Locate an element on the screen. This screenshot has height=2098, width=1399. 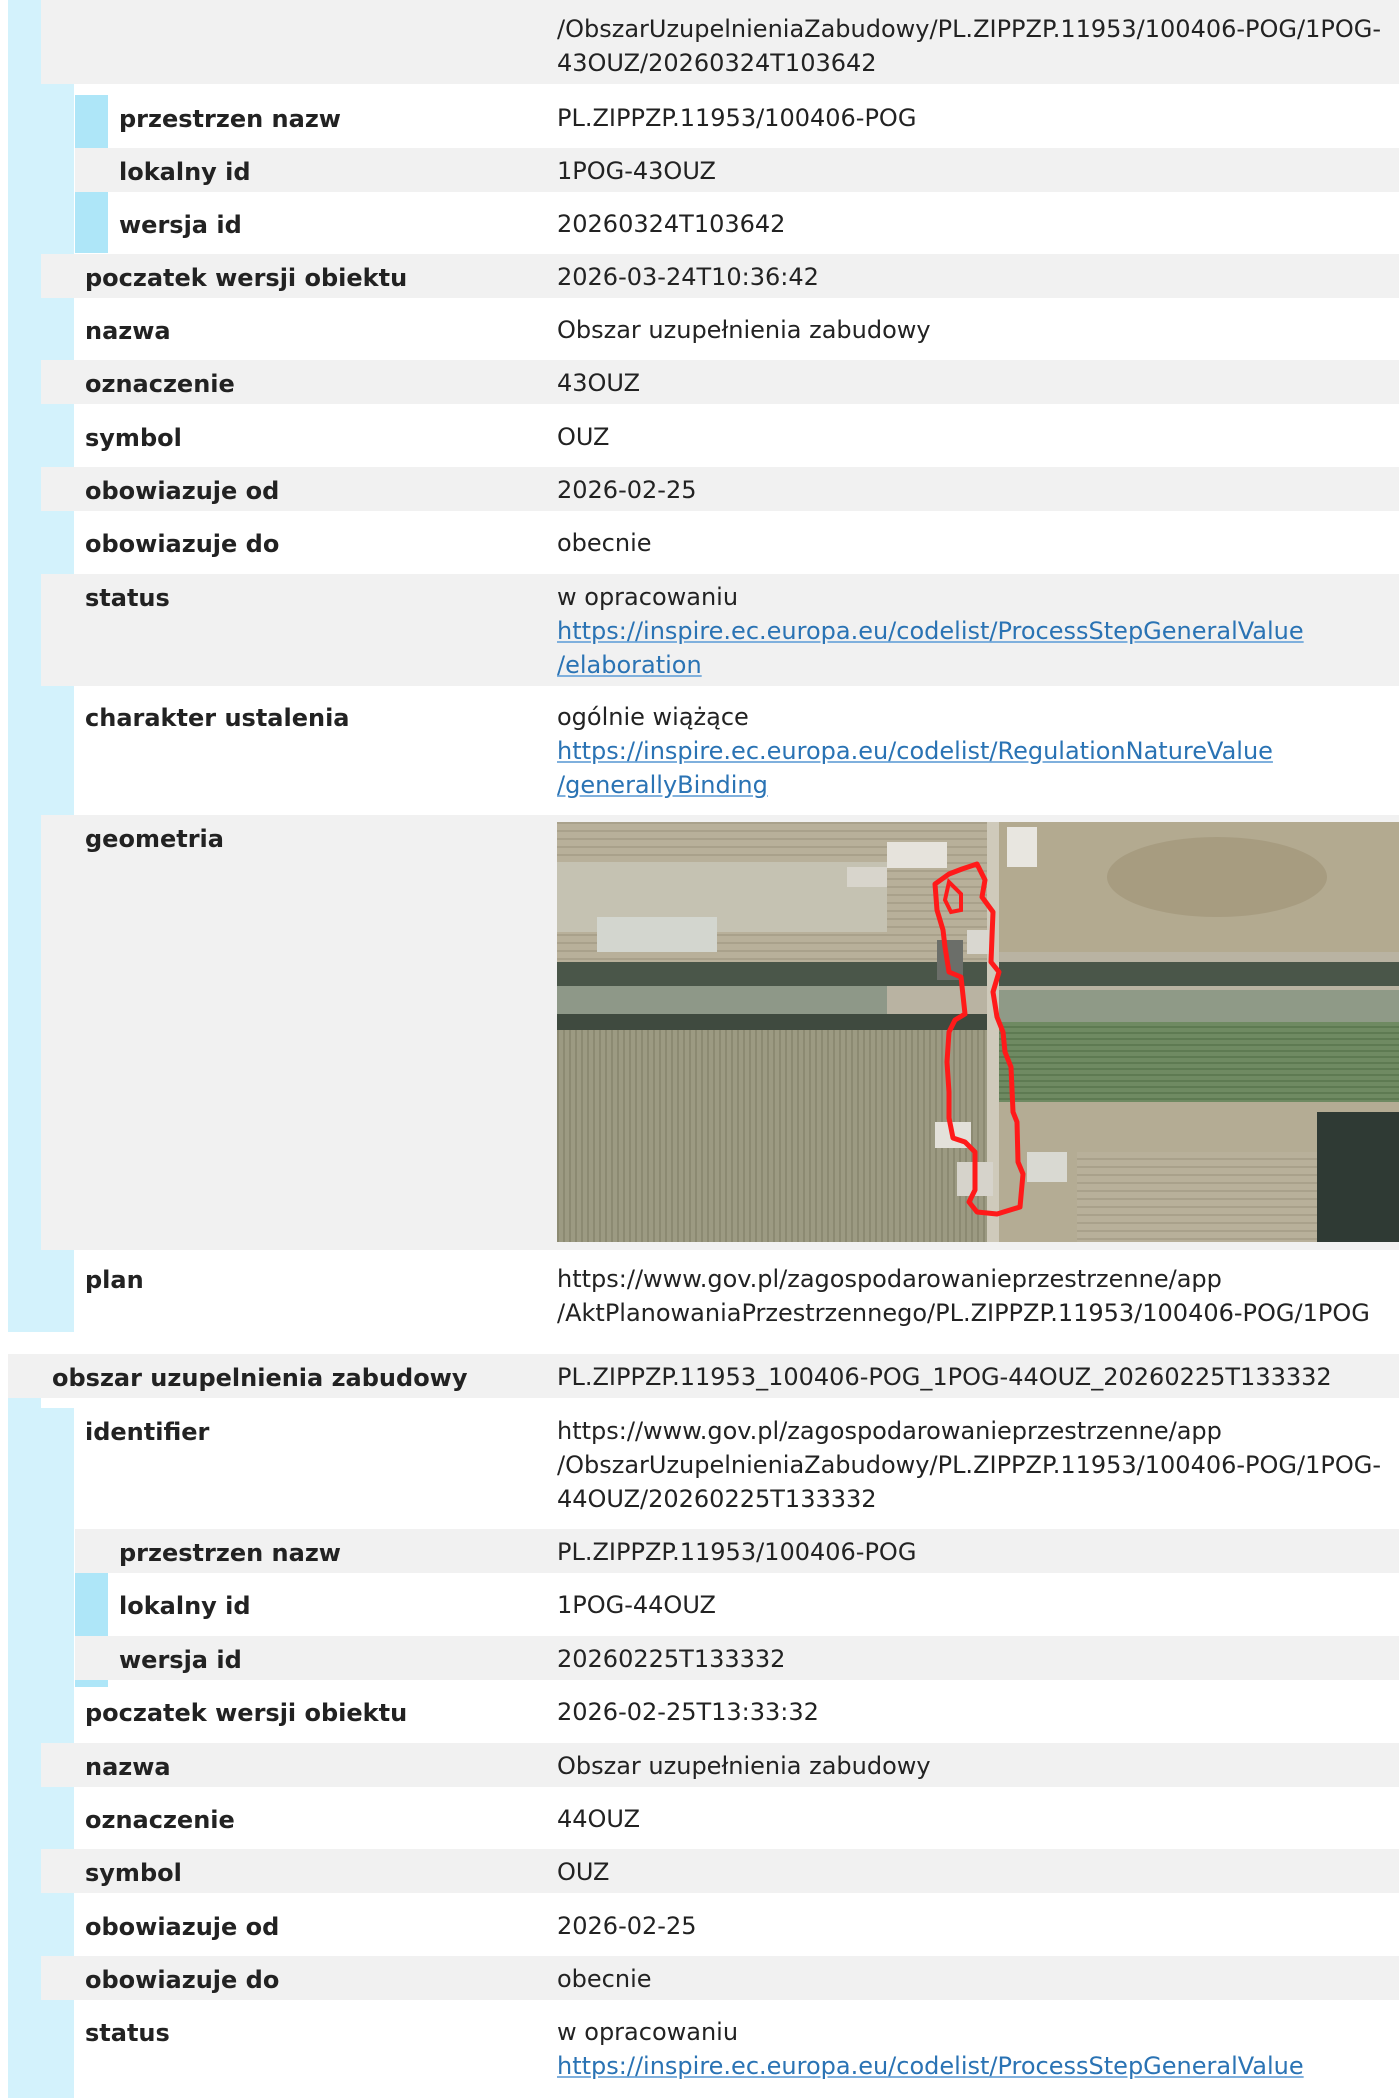
field-value: 44OUZ is located at coordinates (599, 1819).